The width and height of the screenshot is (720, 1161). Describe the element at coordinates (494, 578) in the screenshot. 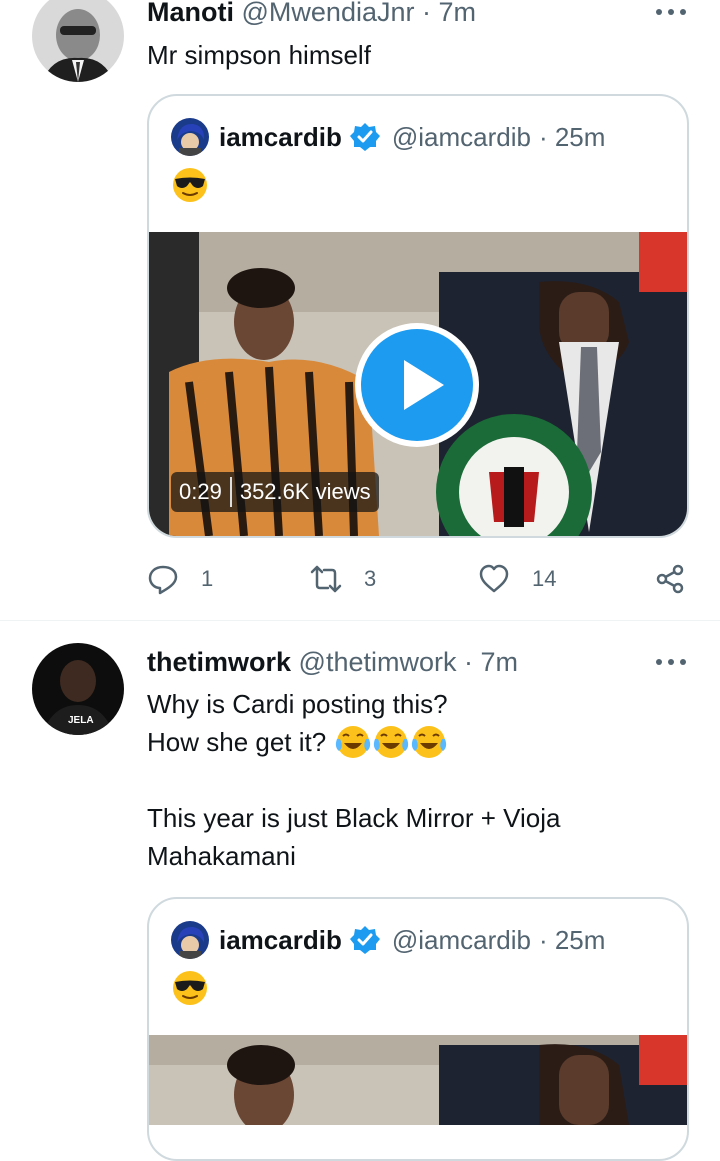

I see `like-icon` at that location.